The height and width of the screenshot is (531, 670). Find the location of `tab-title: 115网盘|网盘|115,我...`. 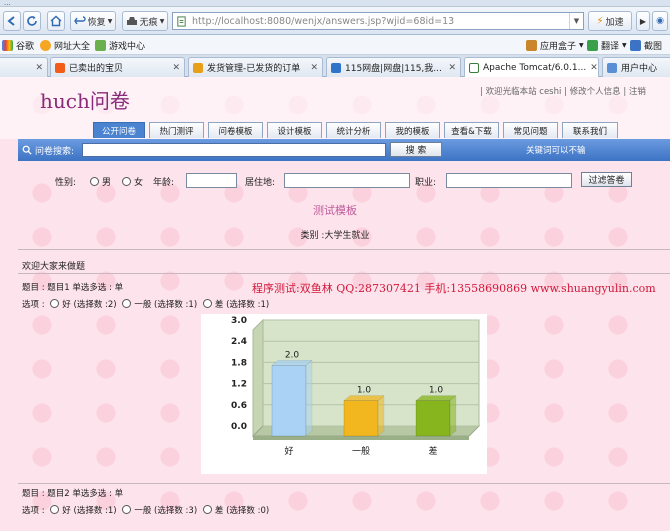

tab-title: 115网盘|网盘|115,我... is located at coordinates (393, 69).